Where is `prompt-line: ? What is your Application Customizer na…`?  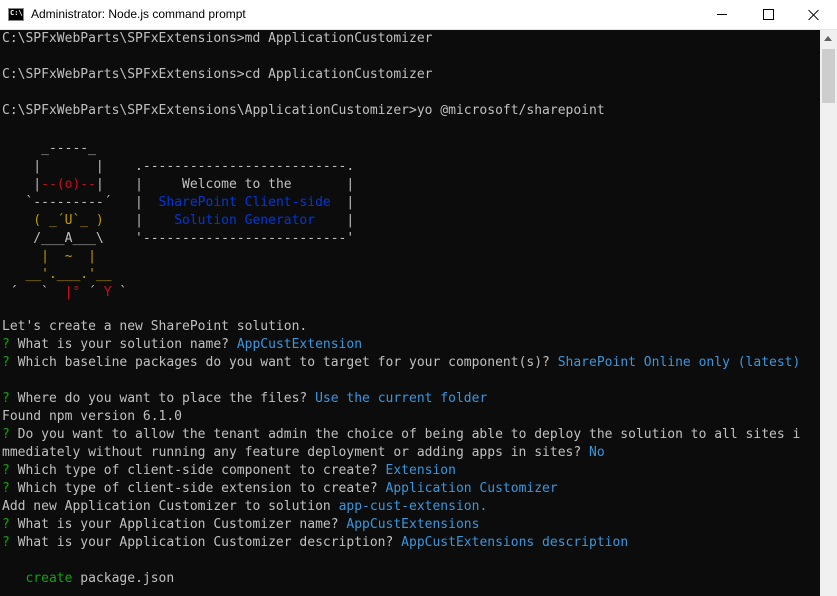 prompt-line: ? What is your Application Customizer na… is located at coordinates (241, 524).